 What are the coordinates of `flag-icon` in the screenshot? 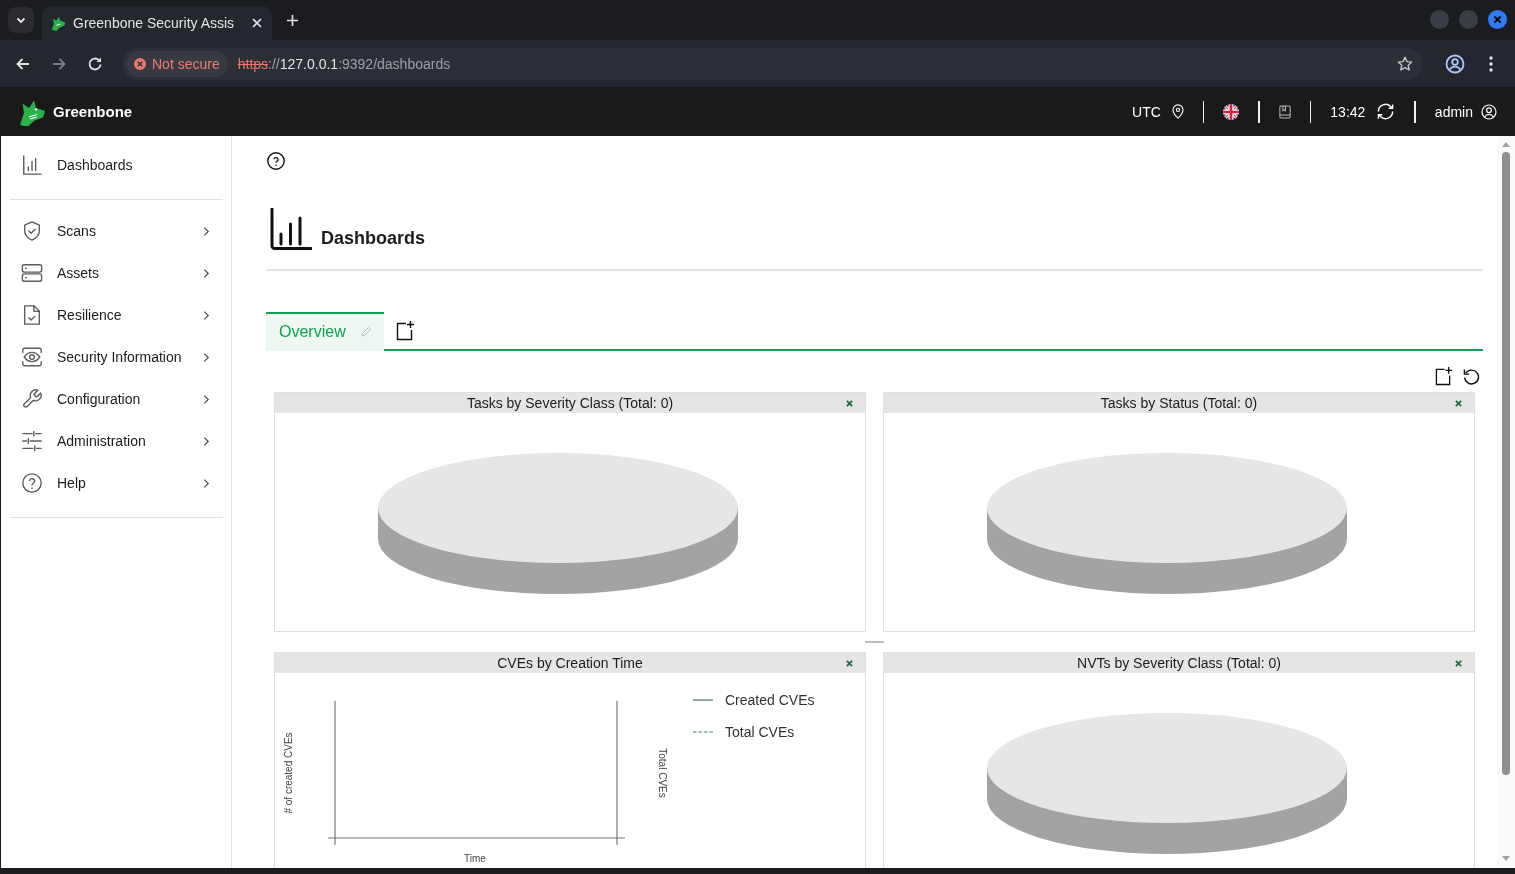 It's located at (1231, 111).